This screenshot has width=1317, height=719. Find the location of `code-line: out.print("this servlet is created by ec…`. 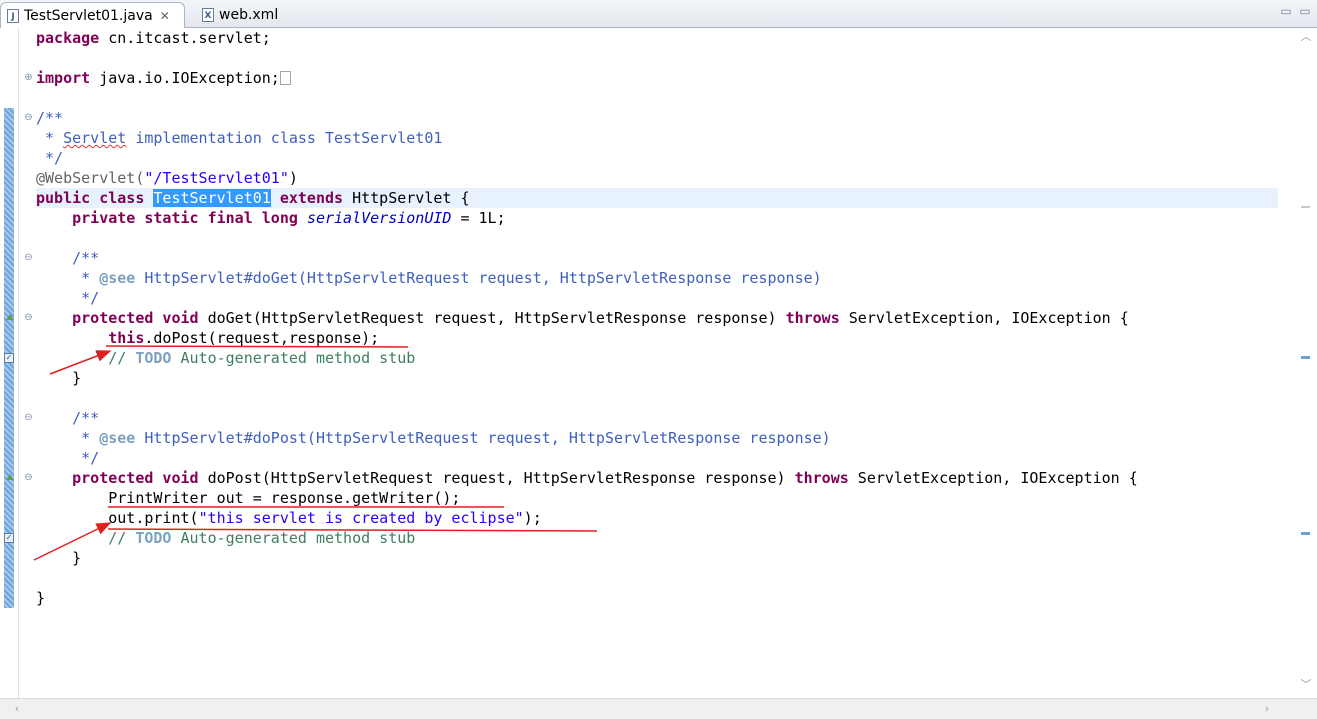

code-line: out.print("this servlet is created by ec… is located at coordinates (325, 518).